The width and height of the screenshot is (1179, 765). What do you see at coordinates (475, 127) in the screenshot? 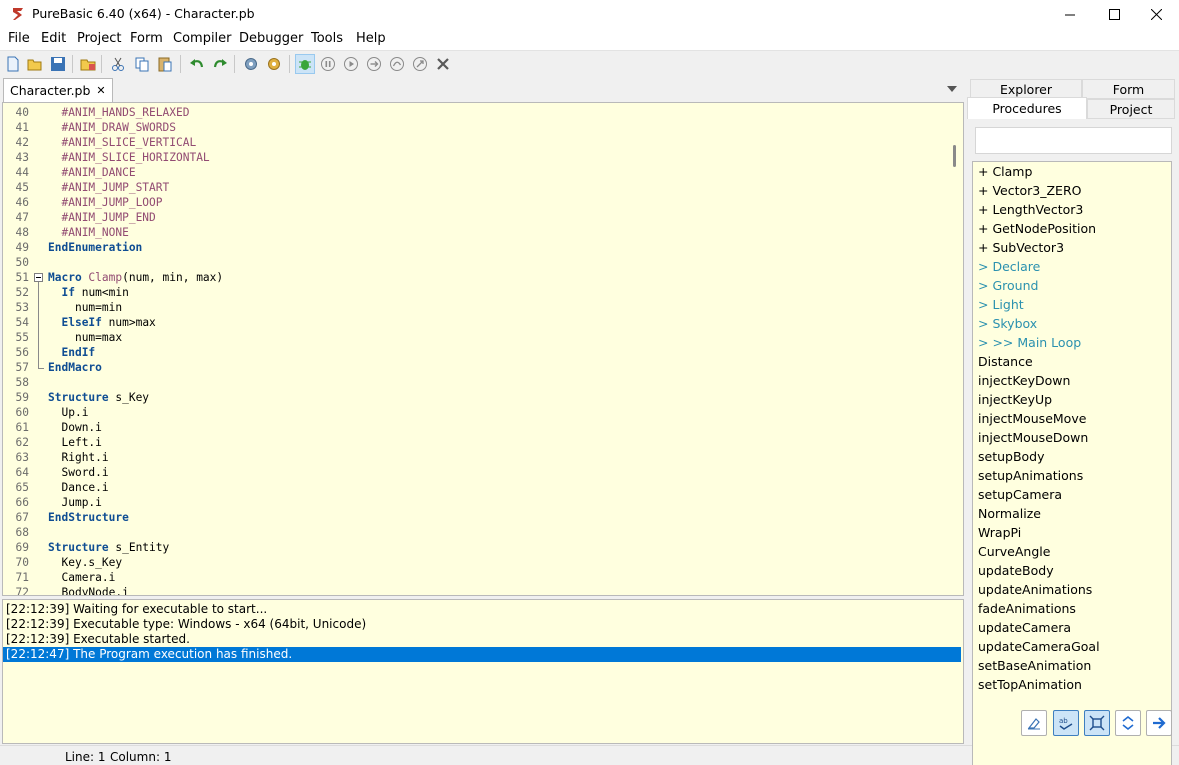
I see `code-line: 41 #ANIM_DRAW_SWORDS` at bounding box center [475, 127].